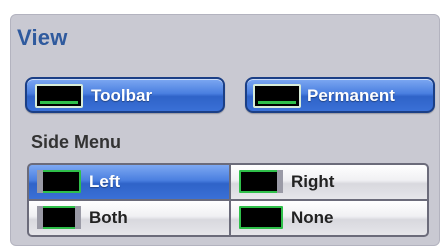 The height and width of the screenshot is (251, 444). I want to click on side-menu-both-label: Both, so click(108, 217).